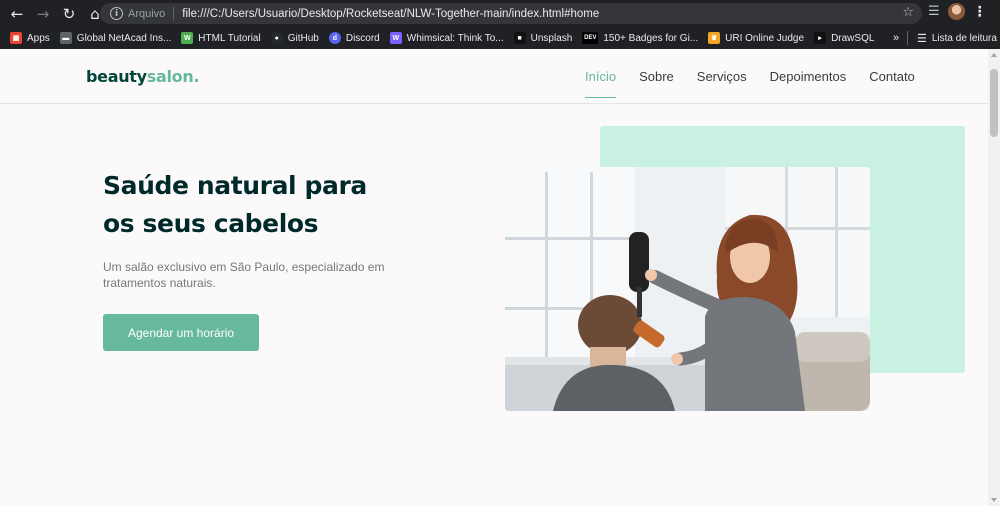  Describe the element at coordinates (590, 38) in the screenshot. I see `dev-icon: DEV` at that location.